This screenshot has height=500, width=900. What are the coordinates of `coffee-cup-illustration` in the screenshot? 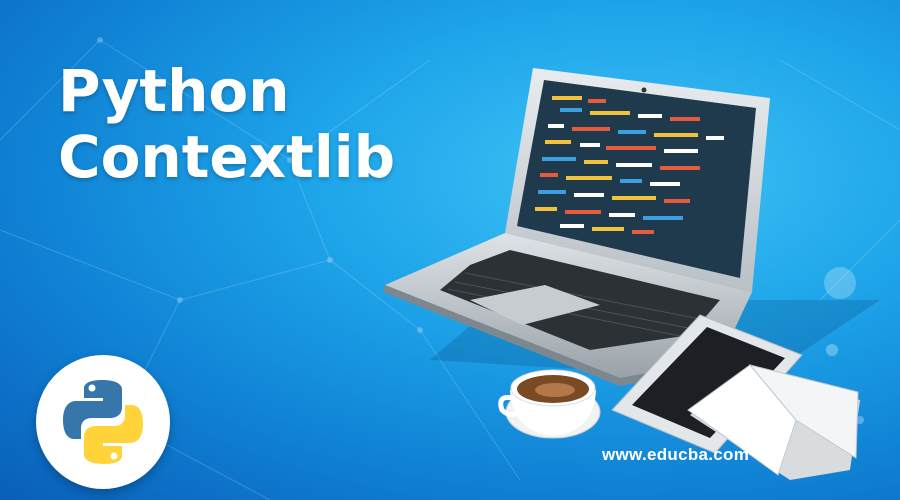 It's located at (549, 404).